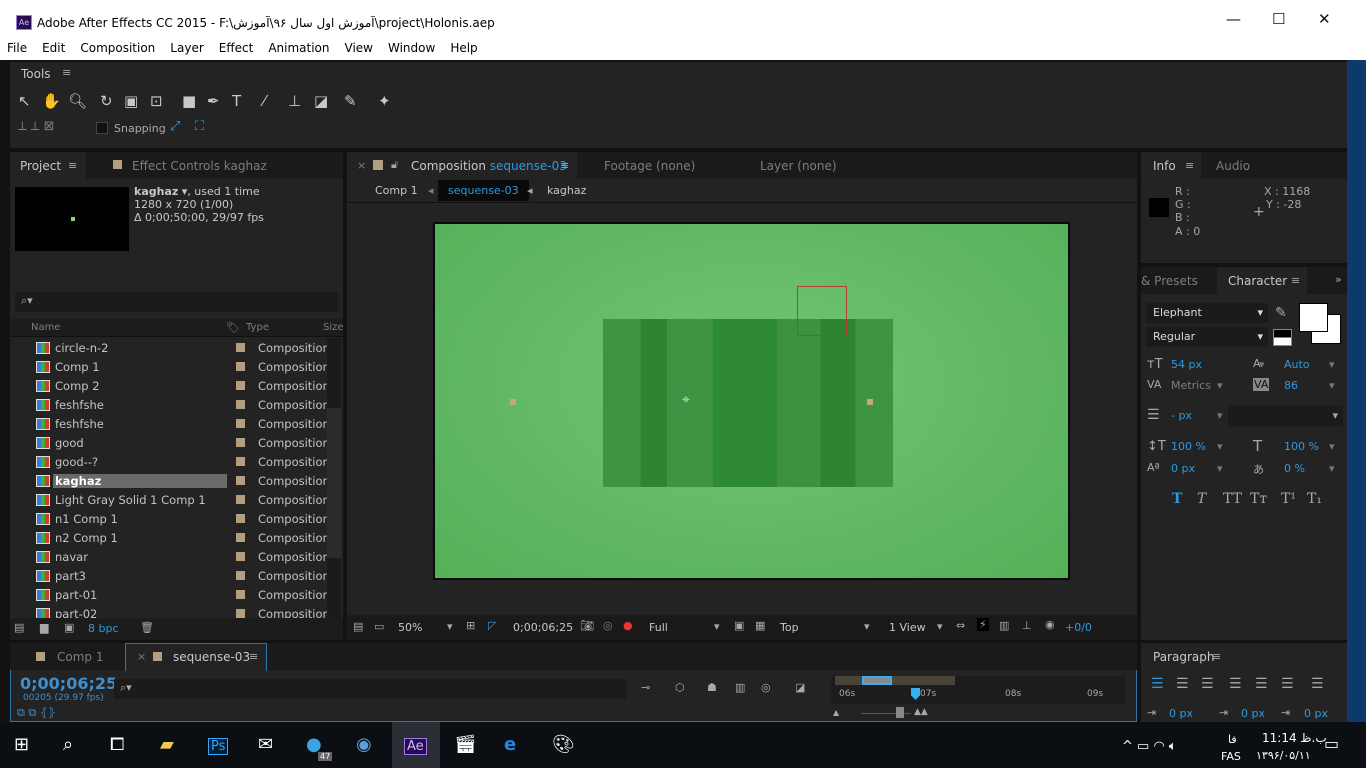 The height and width of the screenshot is (768, 1366). Describe the element at coordinates (189, 101) in the screenshot. I see `rectangle-tool-icon: ■` at that location.